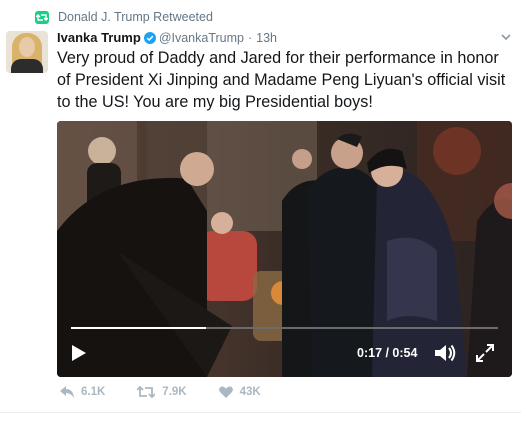  Describe the element at coordinates (138, 328) in the screenshot. I see `video-progress-fill` at that location.